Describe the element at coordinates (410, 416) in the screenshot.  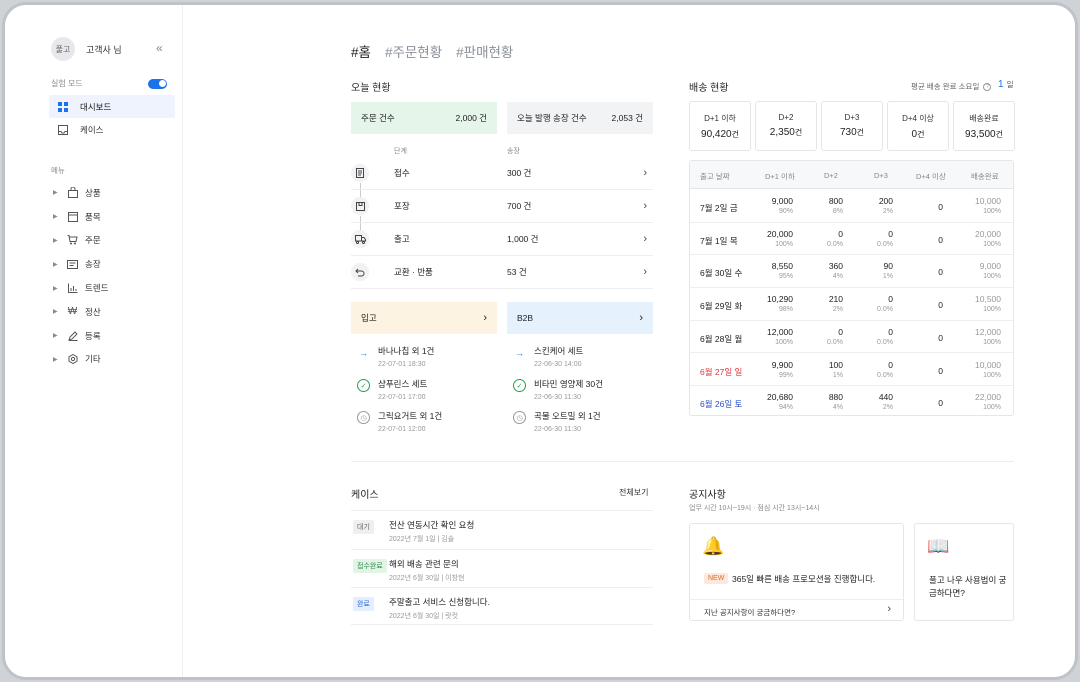
I see `feed-title: 그릭요거트 외 1건` at that location.